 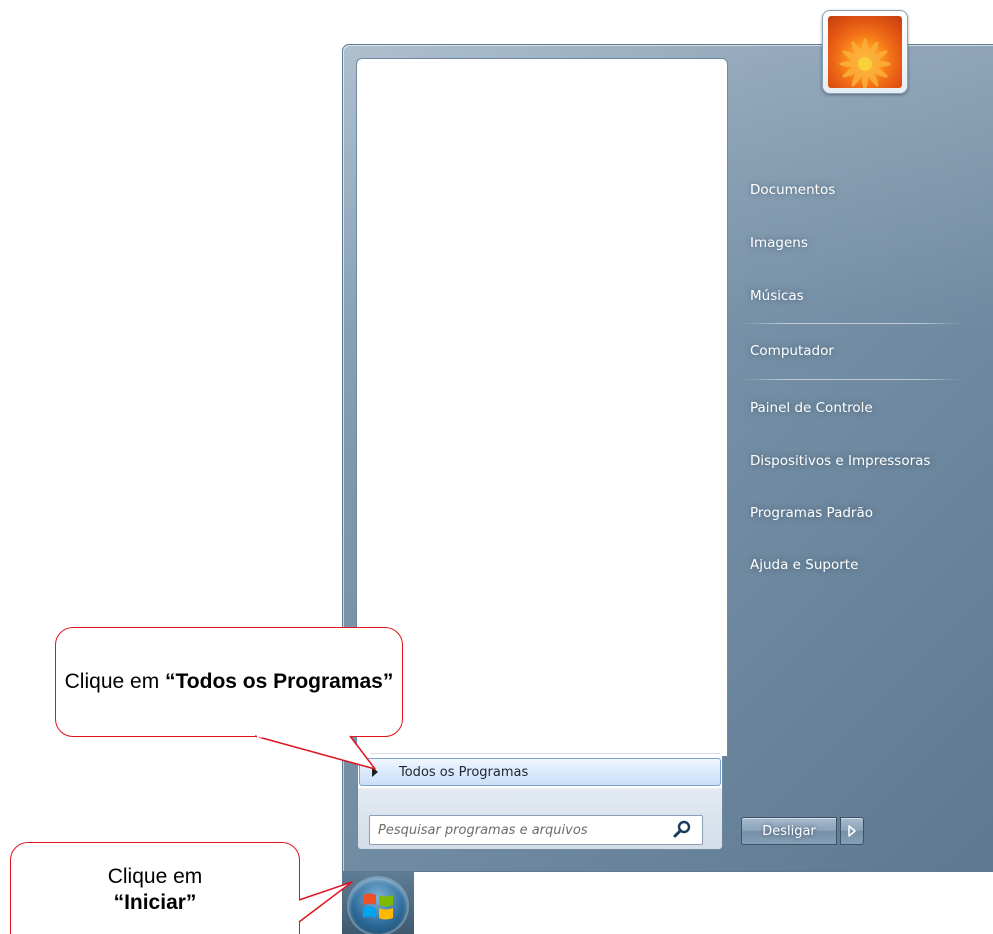 What do you see at coordinates (155, 902) in the screenshot?
I see `callout-emphasis: “Iniciar”` at bounding box center [155, 902].